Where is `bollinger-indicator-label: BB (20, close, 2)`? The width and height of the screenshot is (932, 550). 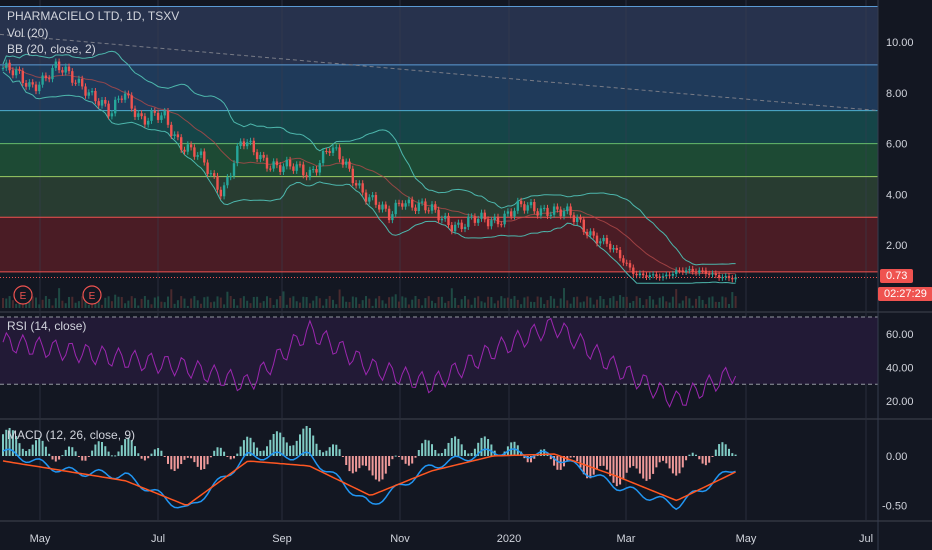 bollinger-indicator-label: BB (20, close, 2) is located at coordinates (51, 49).